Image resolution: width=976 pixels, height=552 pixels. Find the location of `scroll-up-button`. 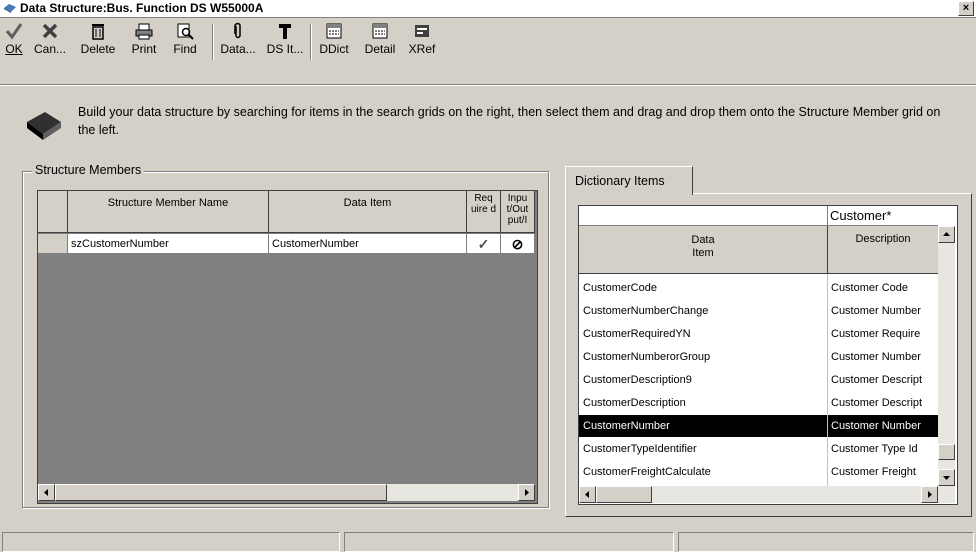

scroll-up-button is located at coordinates (946, 234).